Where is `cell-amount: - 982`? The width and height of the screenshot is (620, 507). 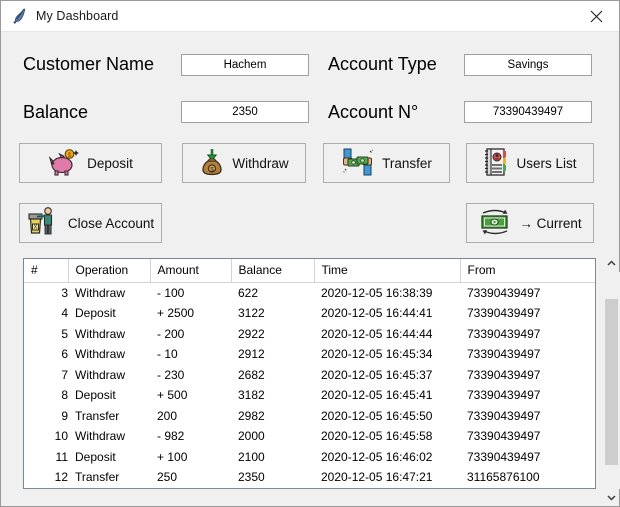 cell-amount: - 982 is located at coordinates (171, 436).